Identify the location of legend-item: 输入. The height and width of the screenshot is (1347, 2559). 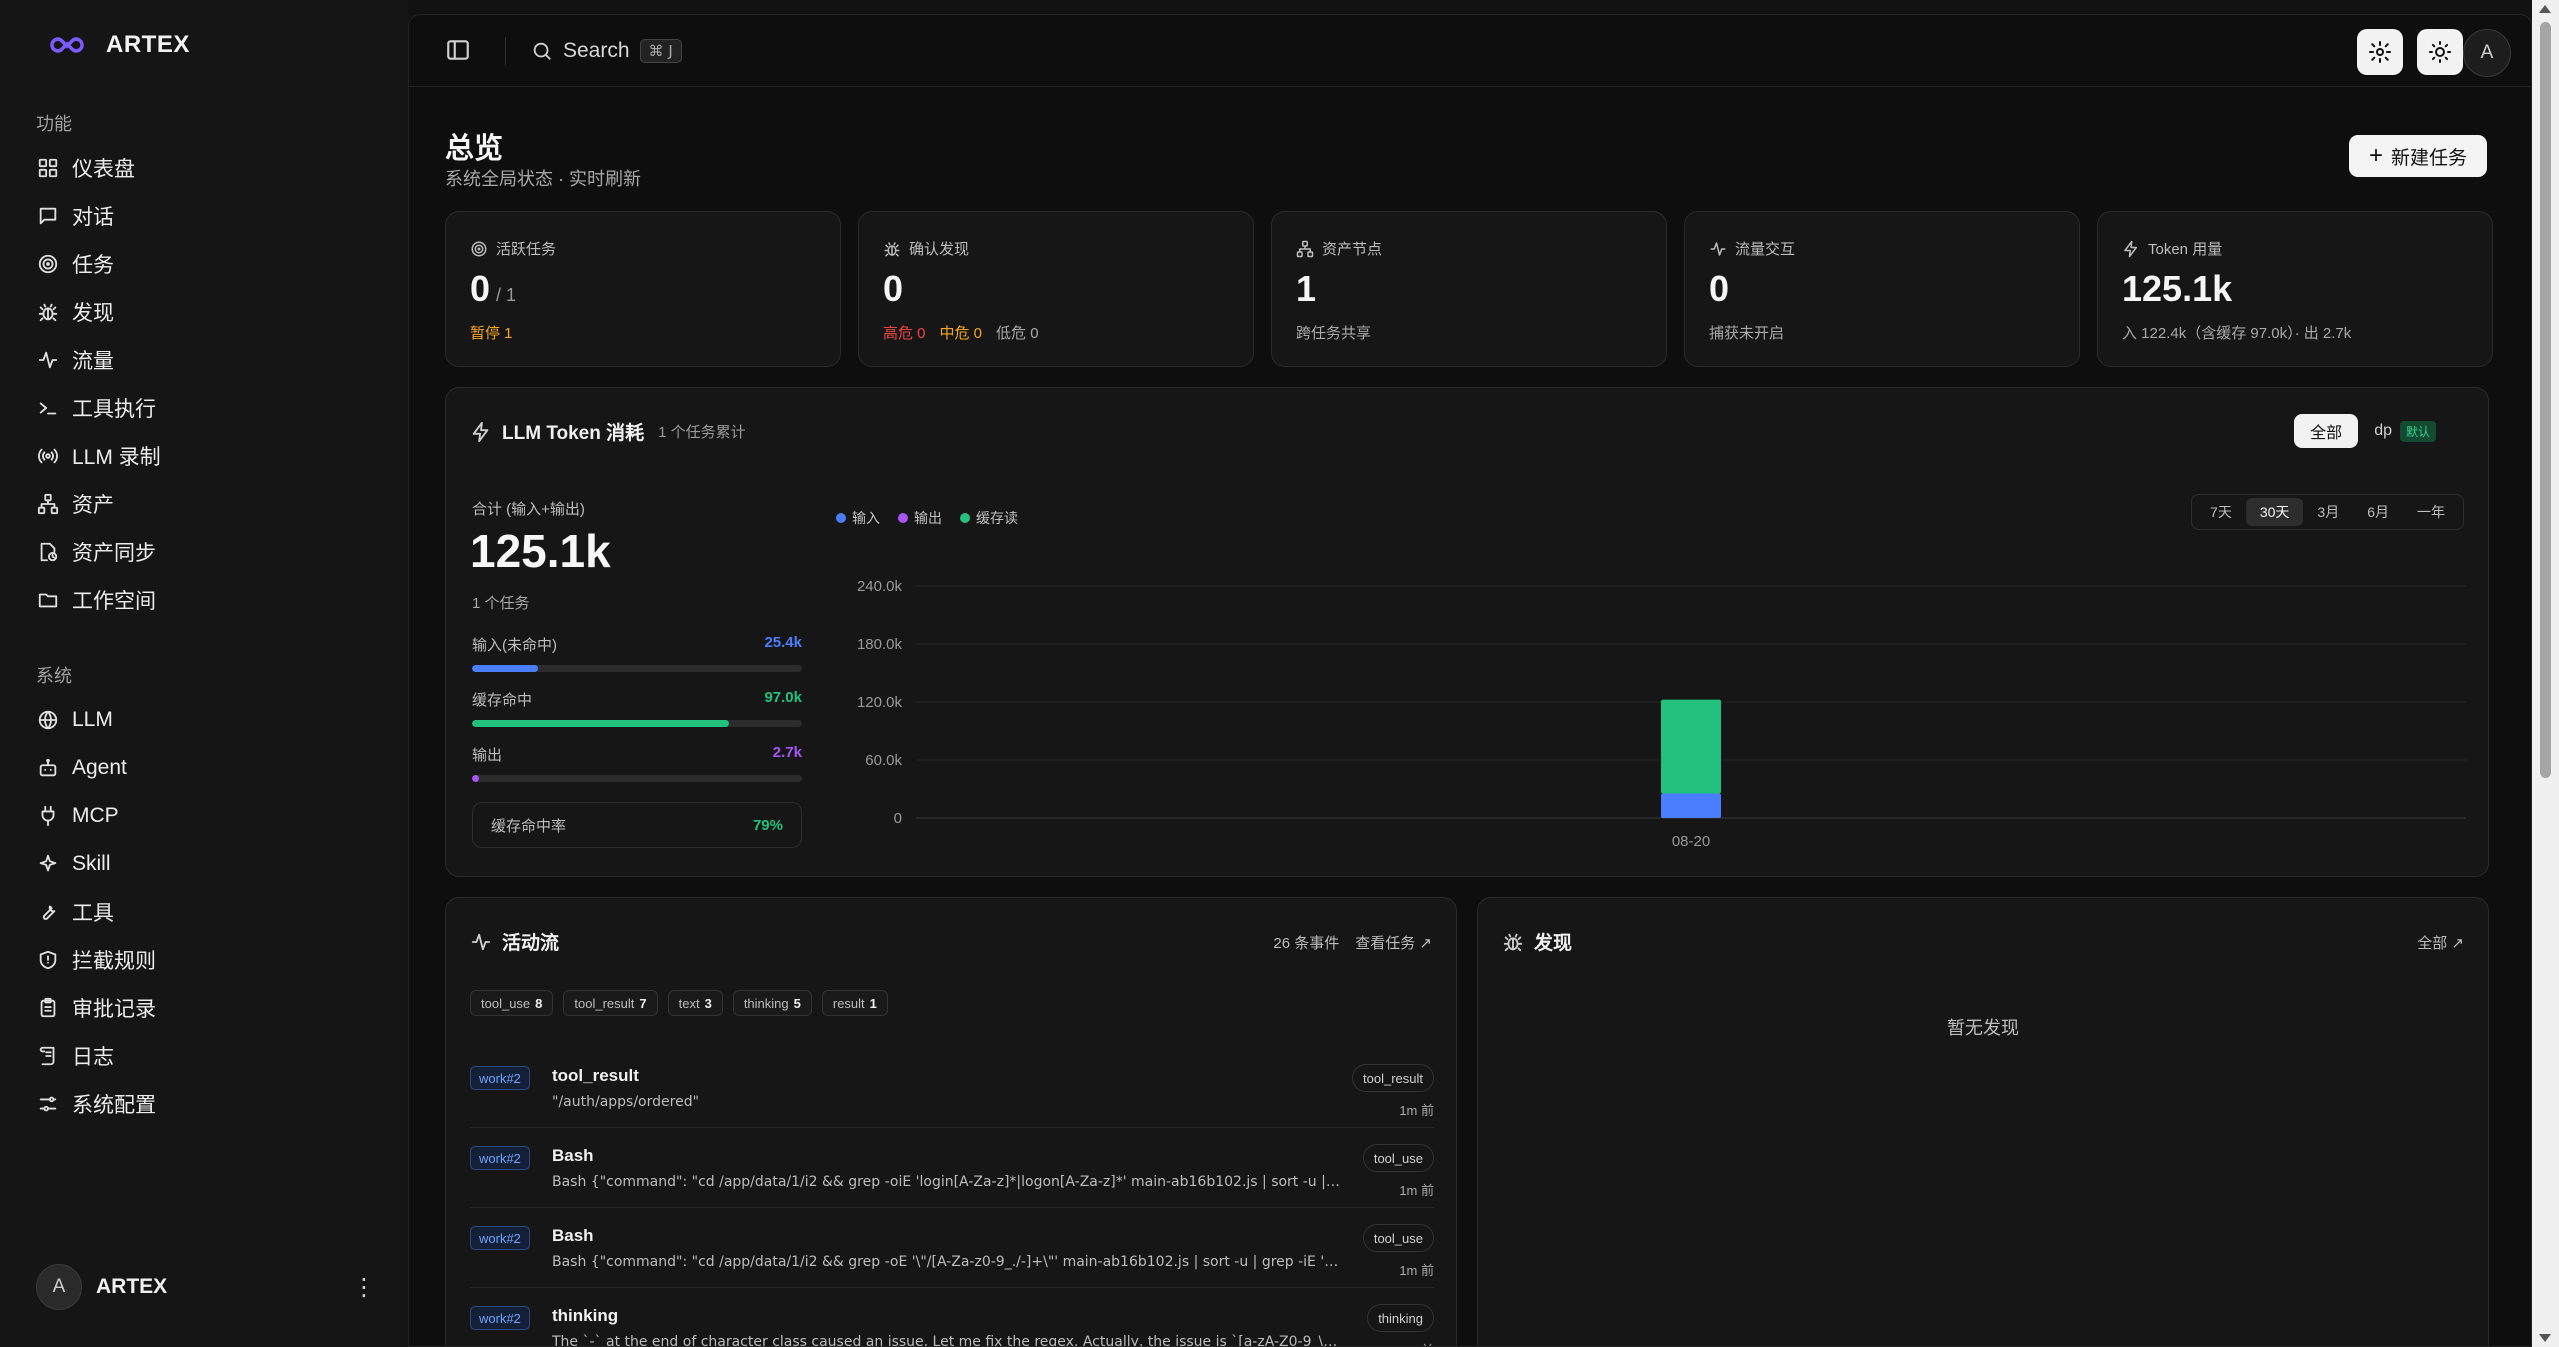
(858, 518).